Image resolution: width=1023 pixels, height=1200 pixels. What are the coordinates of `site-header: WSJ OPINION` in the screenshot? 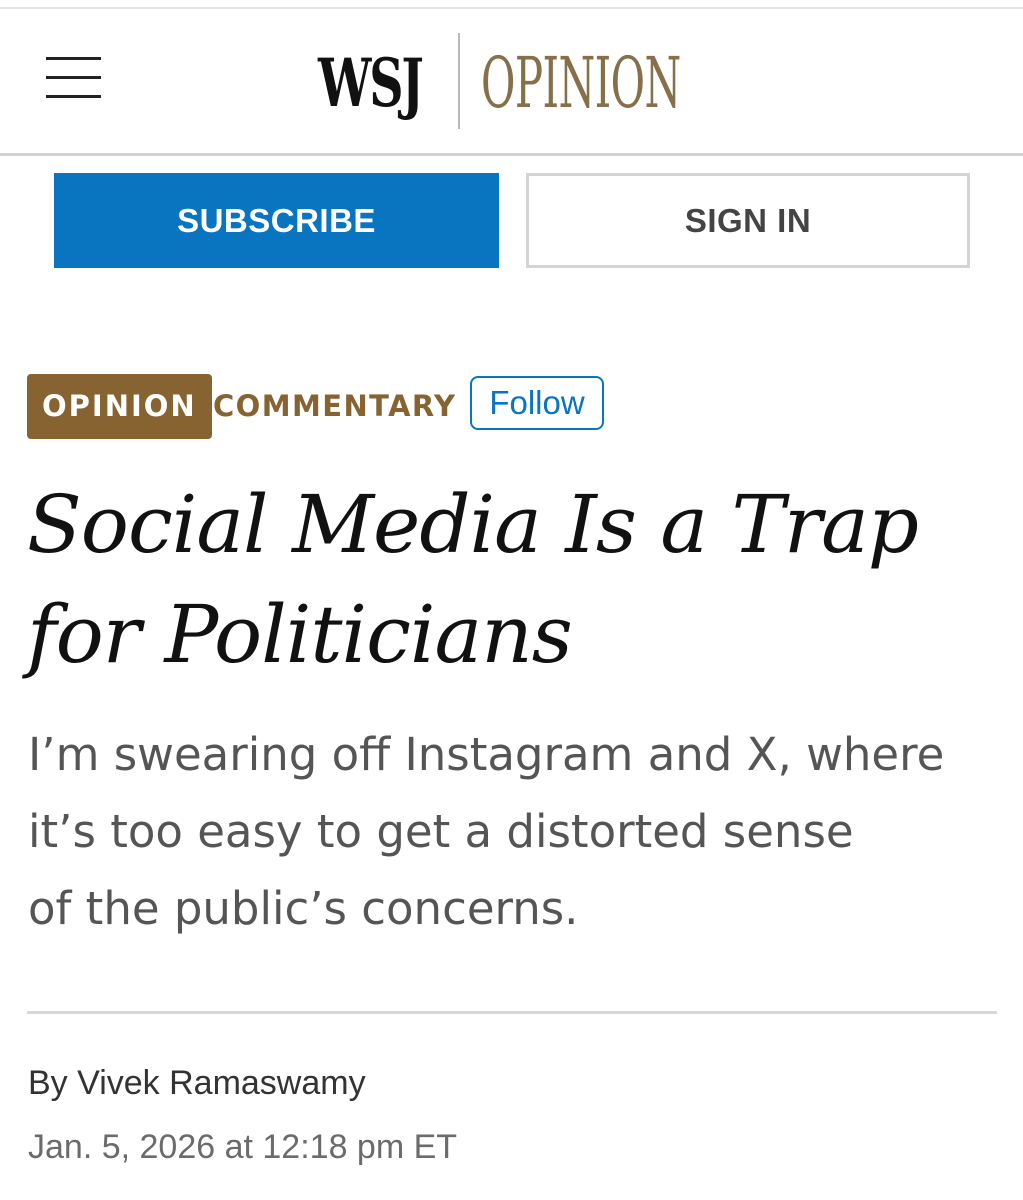 It's located at (511, 81).